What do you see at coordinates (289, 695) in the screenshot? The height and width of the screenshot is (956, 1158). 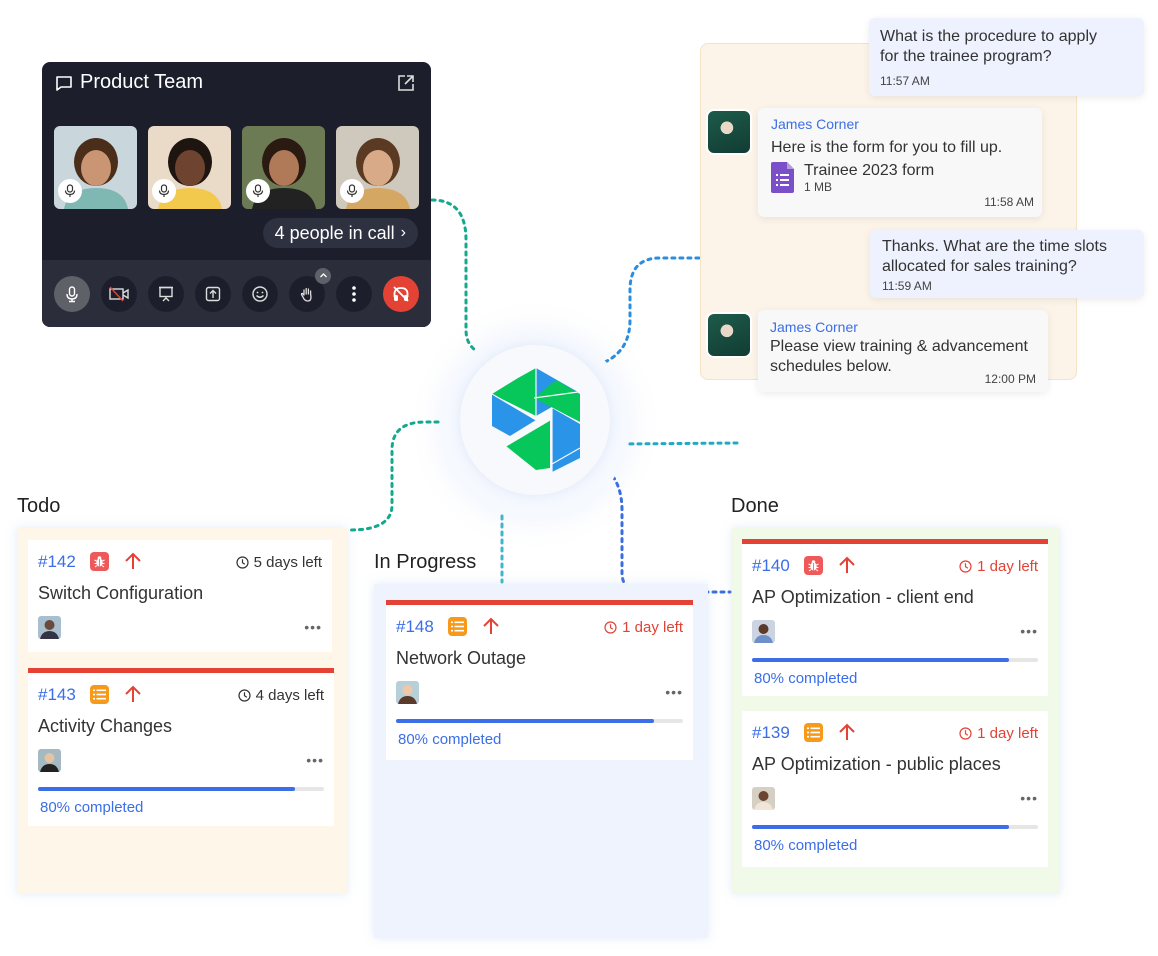 I see `due-label: 4 days left` at bounding box center [289, 695].